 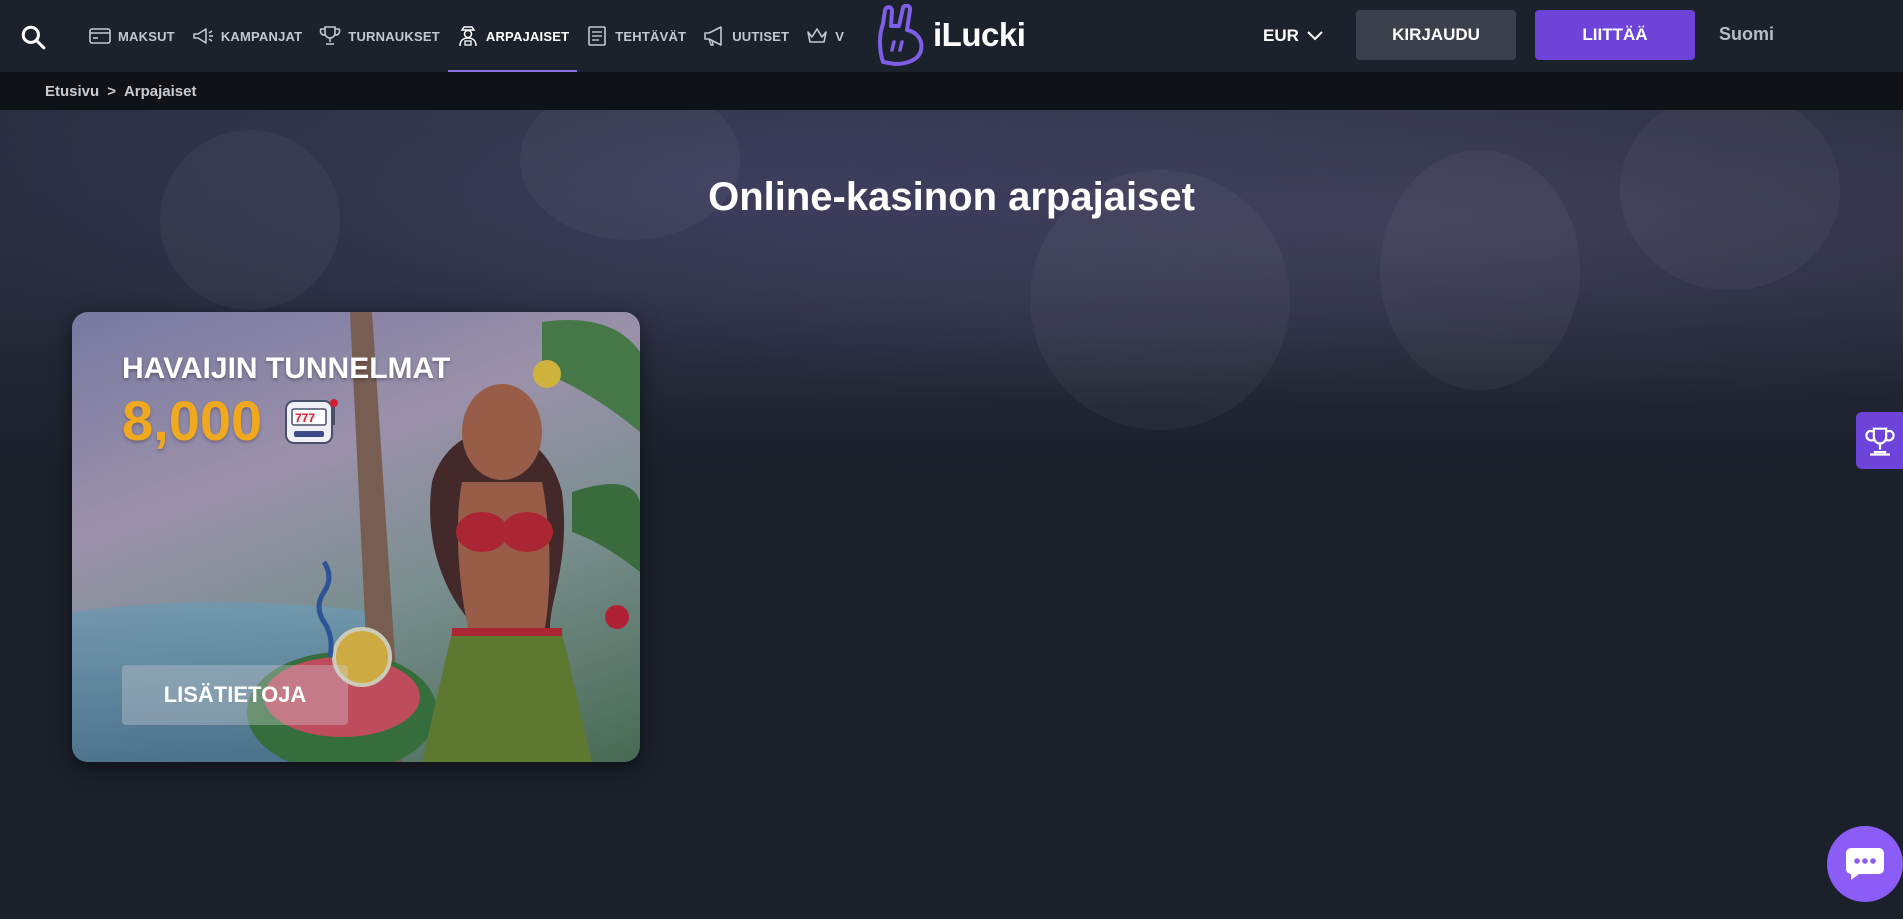 What do you see at coordinates (203, 36) in the screenshot?
I see `megaphone-icon` at bounding box center [203, 36].